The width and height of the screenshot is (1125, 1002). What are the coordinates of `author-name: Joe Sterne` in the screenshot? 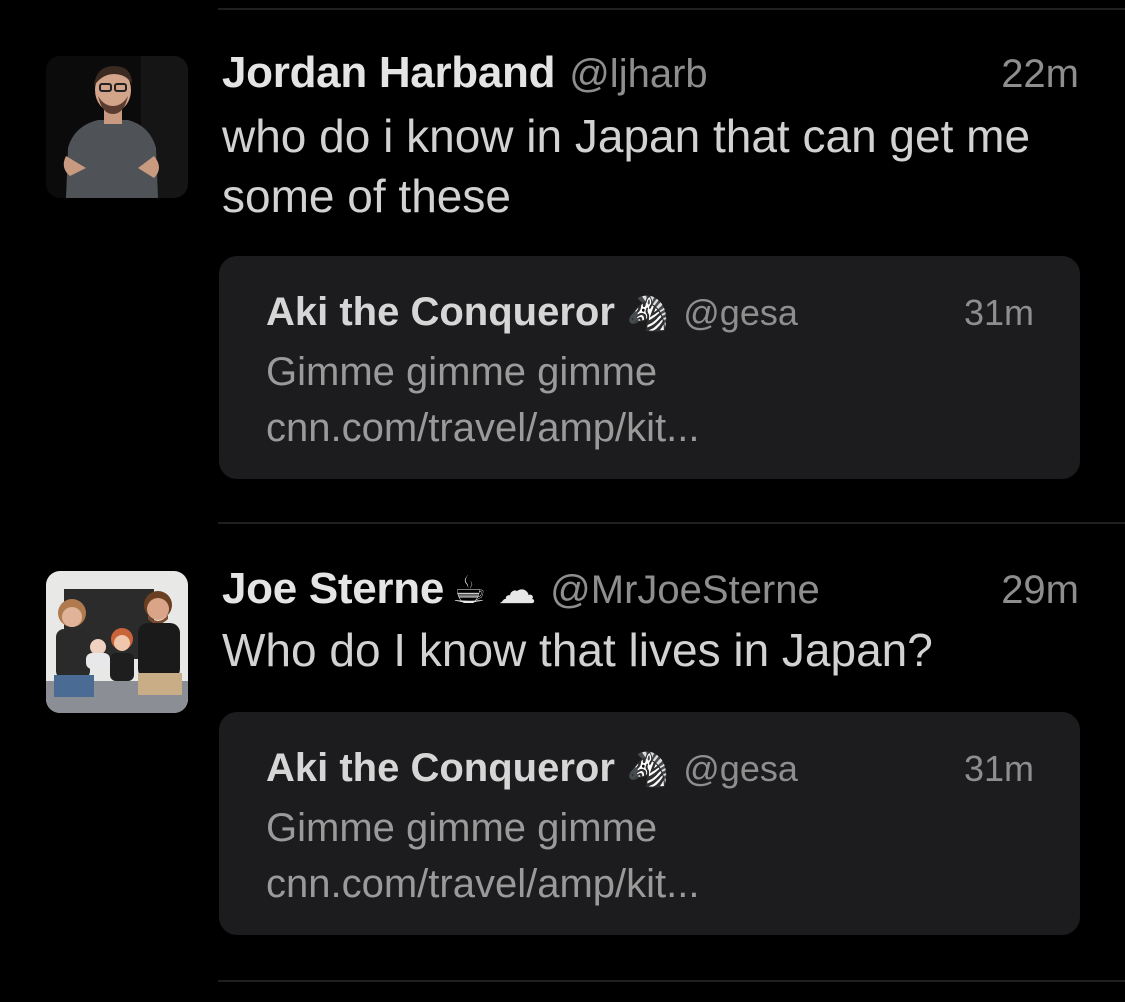 It's located at (333, 588).